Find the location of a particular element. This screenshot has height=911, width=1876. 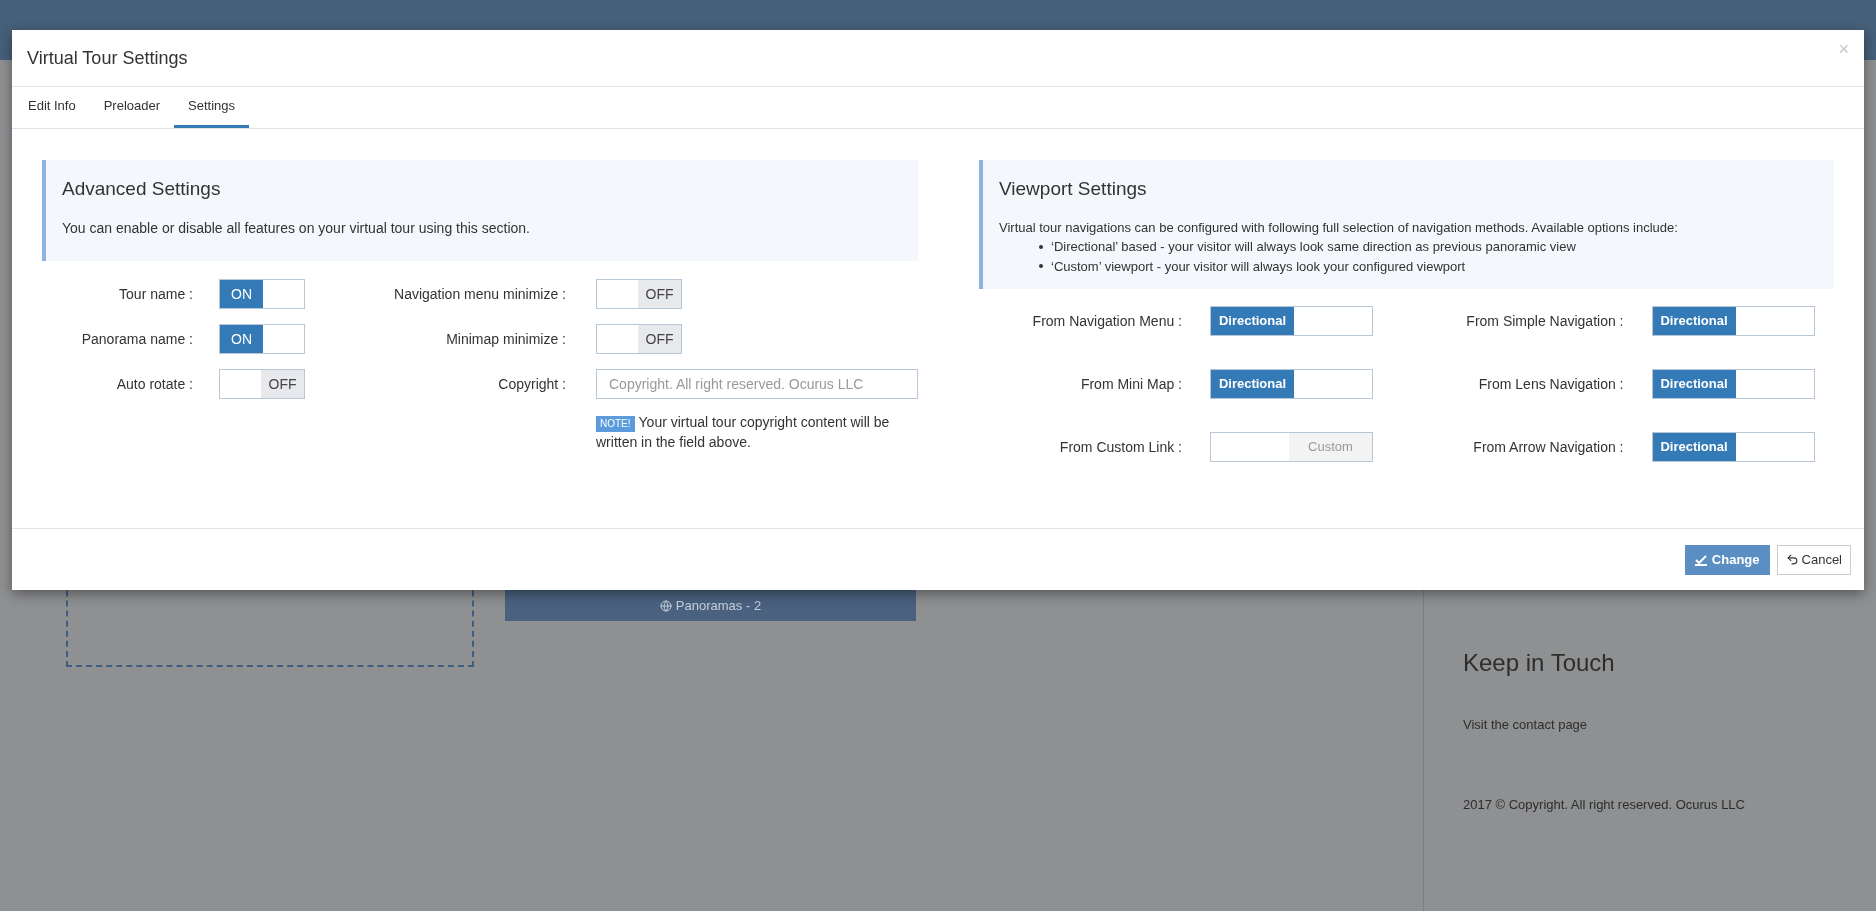

field-label: From Mini Map : is located at coordinates (1131, 384).